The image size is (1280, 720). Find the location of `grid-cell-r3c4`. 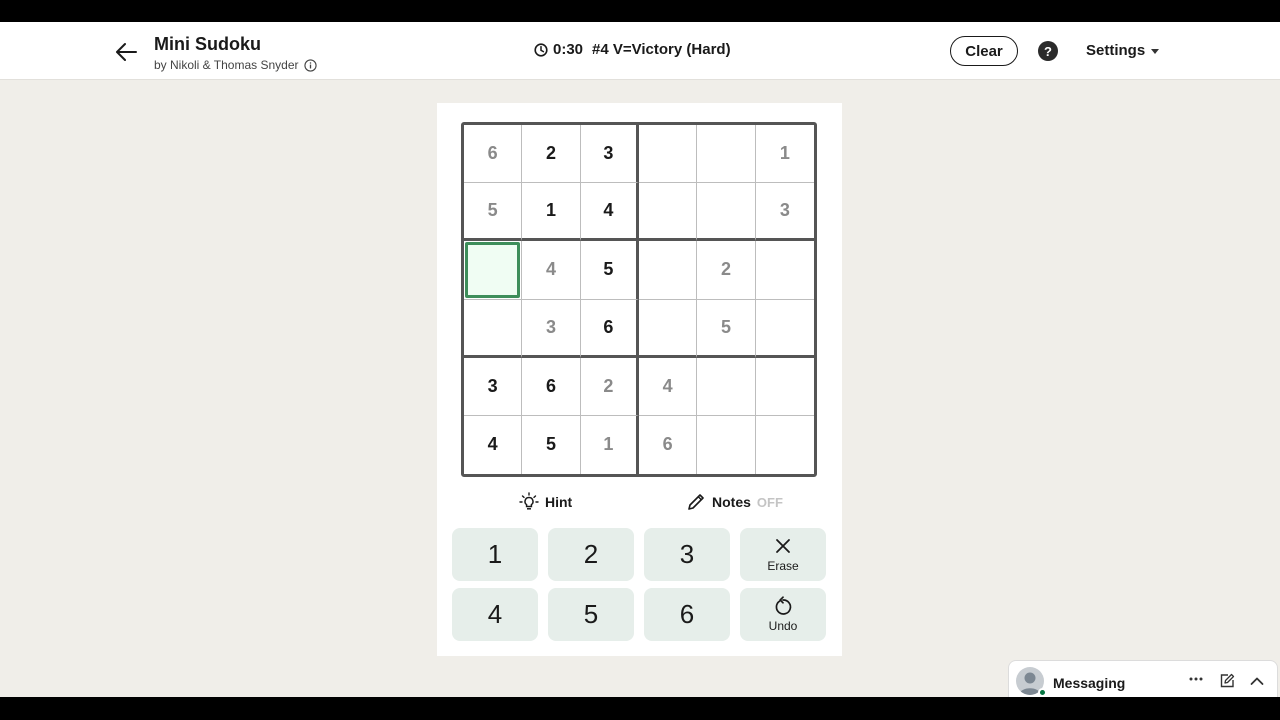

grid-cell-r3c4 is located at coordinates (668, 270).